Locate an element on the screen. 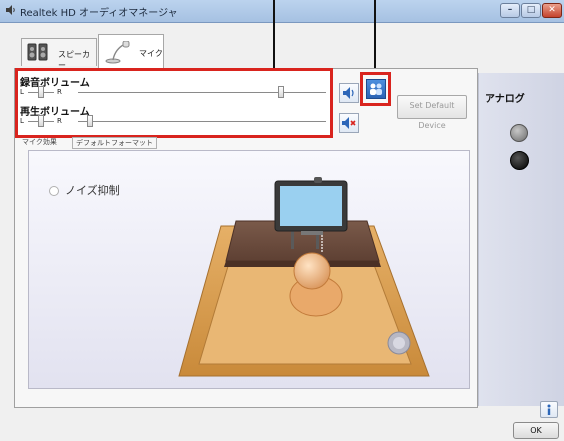 The height and width of the screenshot is (441, 564). callout-line-button is located at coordinates (375, 36).